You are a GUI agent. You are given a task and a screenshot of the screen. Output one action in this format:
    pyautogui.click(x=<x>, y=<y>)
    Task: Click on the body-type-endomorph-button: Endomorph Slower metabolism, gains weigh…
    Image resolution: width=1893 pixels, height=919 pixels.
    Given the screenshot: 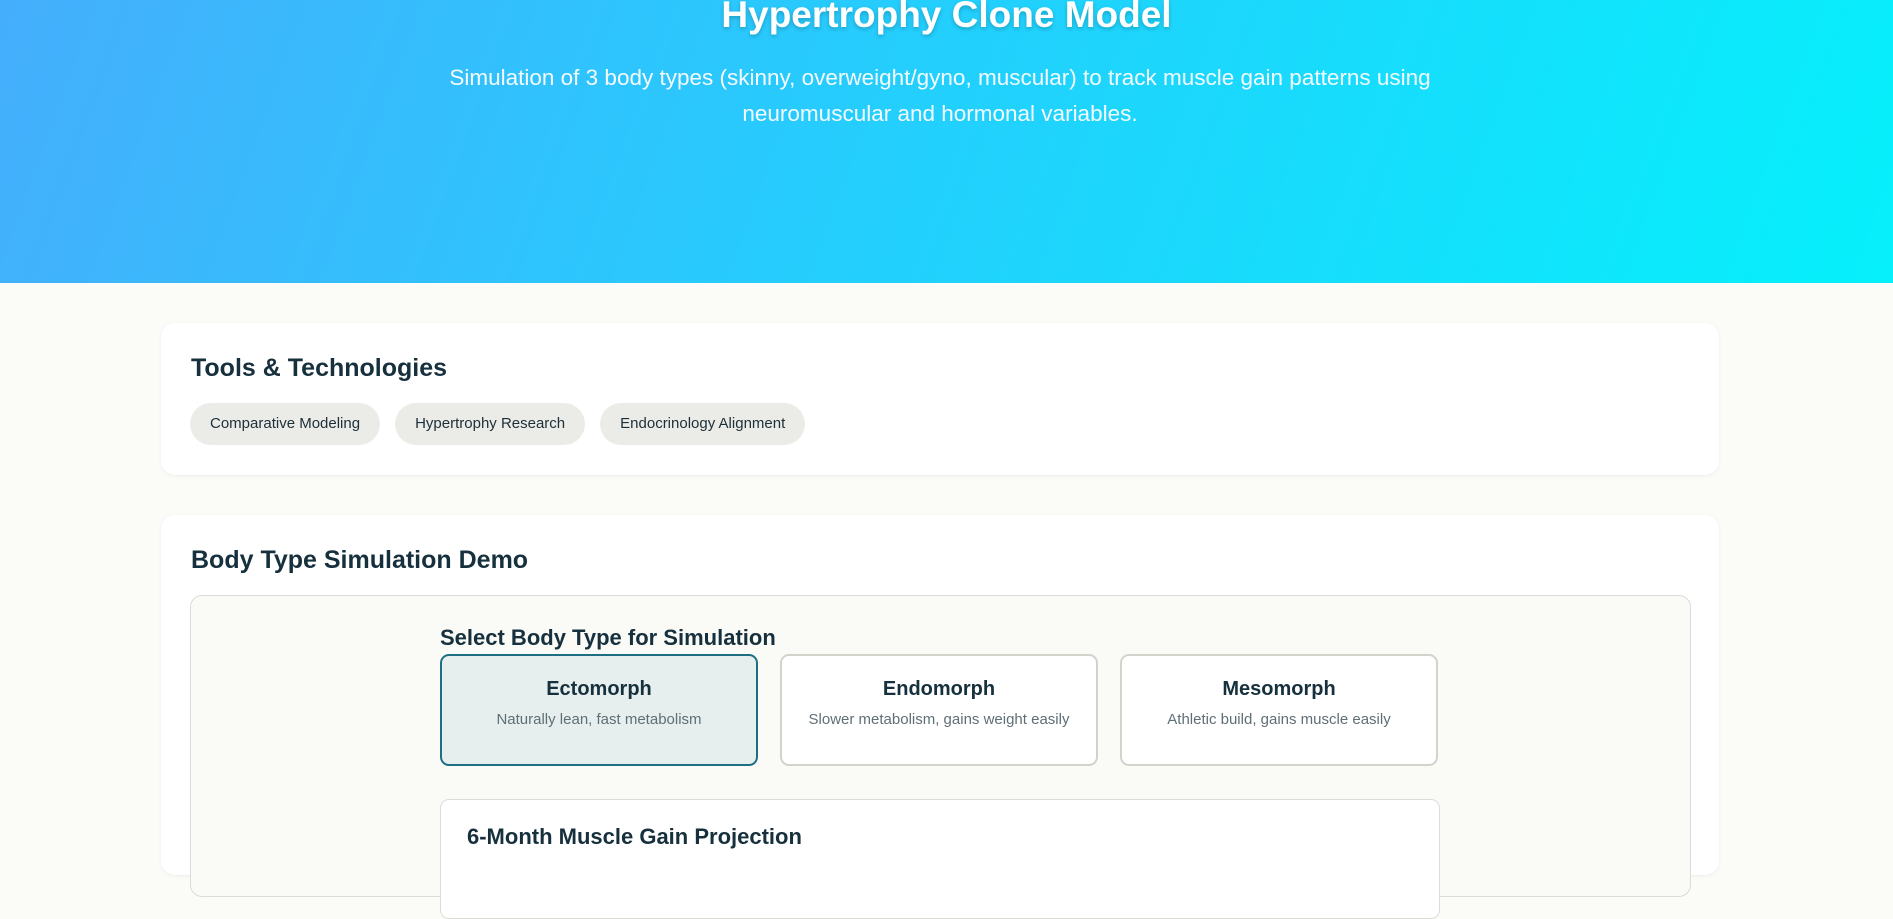 What is the action you would take?
    pyautogui.click(x=939, y=710)
    